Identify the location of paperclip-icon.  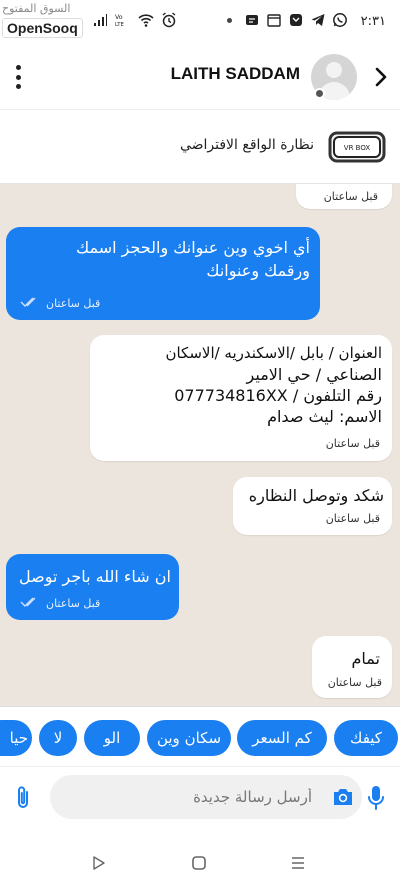
(23, 798).